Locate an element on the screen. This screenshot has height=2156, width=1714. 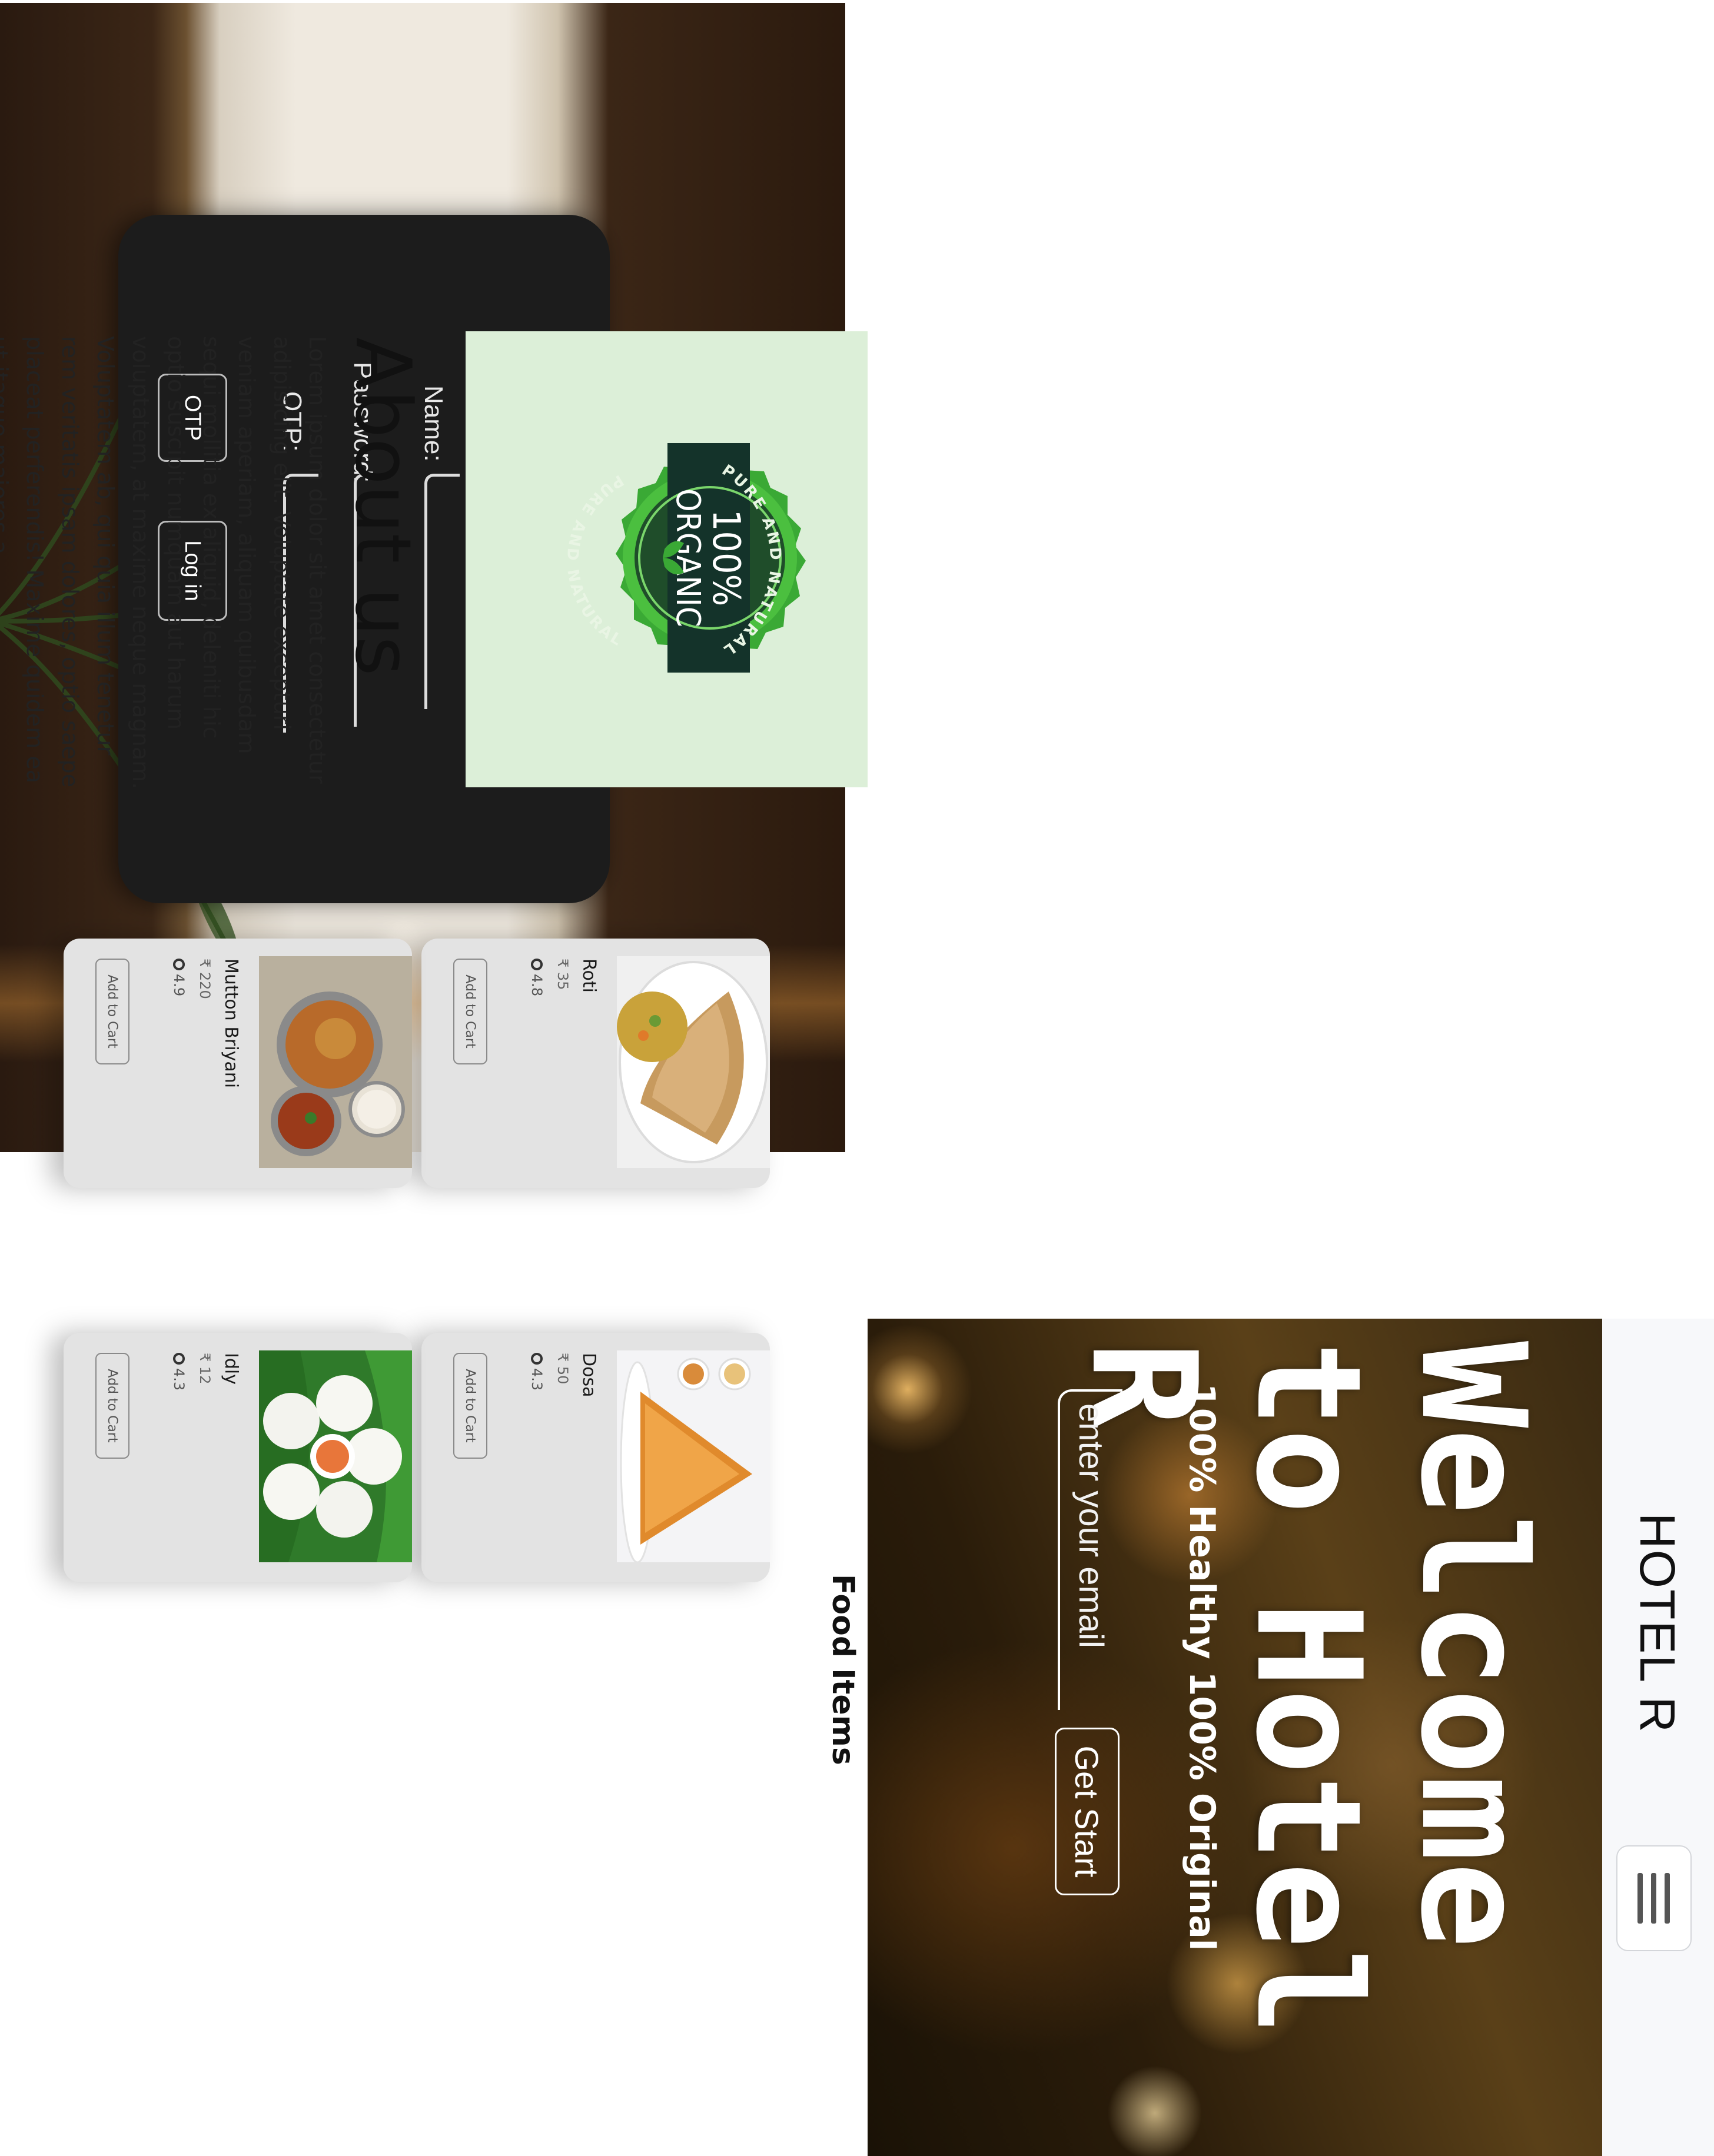
food-card-dosa: Dosa ₹ 50 4.3 Add to Cart is located at coordinates (596, 1457).